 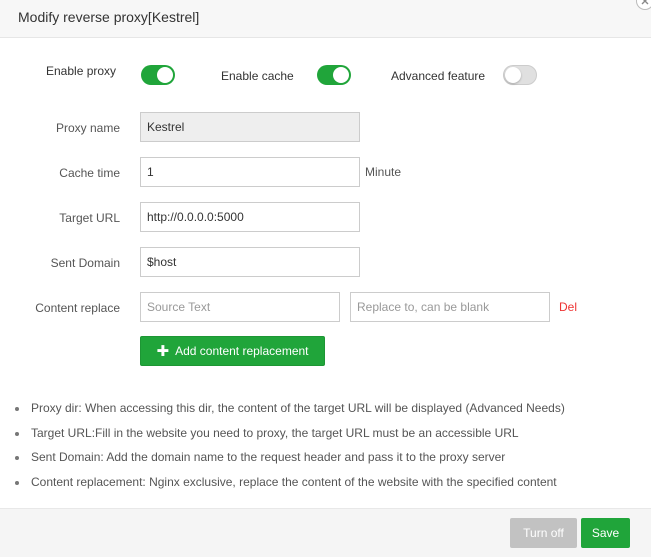 I want to click on advanced-feature-label: Advanced feature, so click(x=438, y=76).